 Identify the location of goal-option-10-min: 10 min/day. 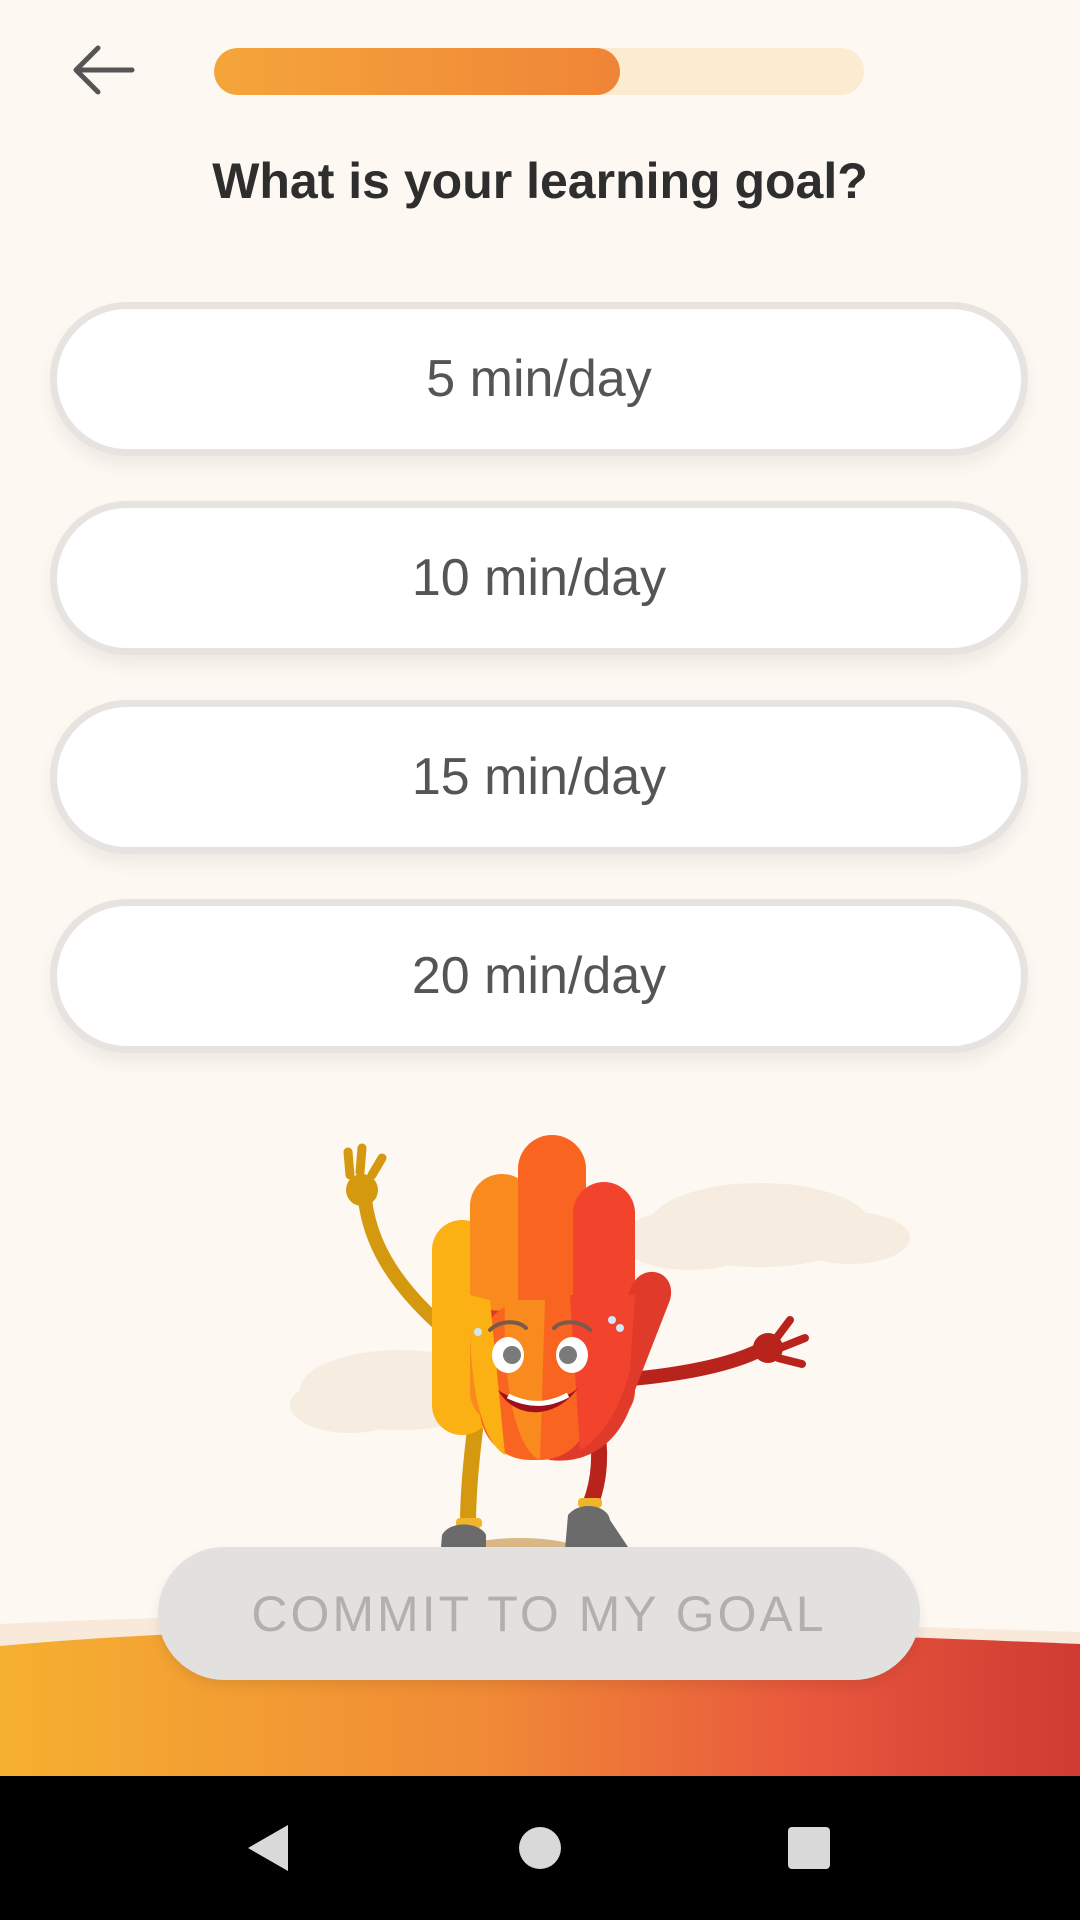
(539, 578).